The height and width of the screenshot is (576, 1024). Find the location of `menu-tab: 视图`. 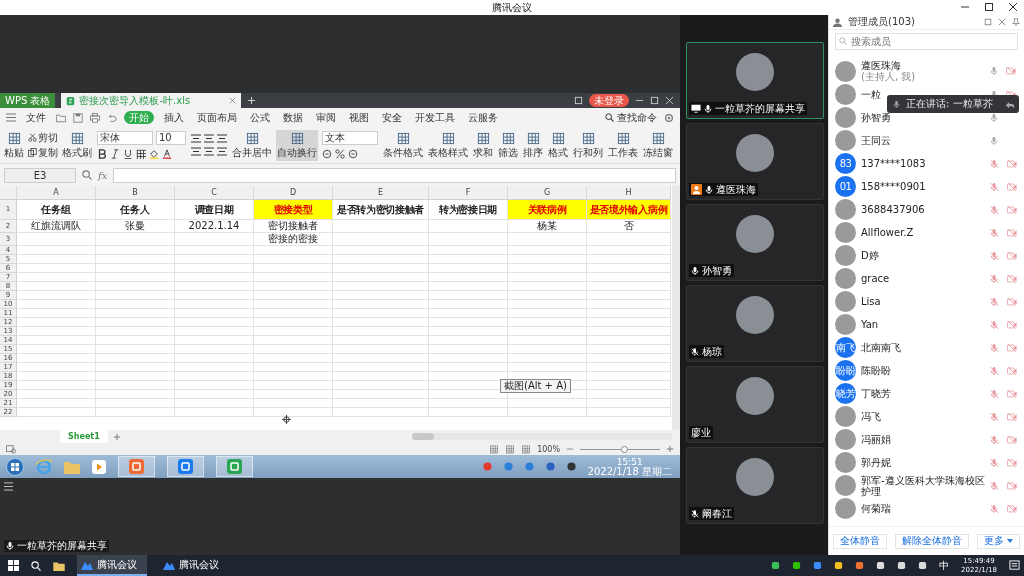

menu-tab: 视图 is located at coordinates (359, 117).